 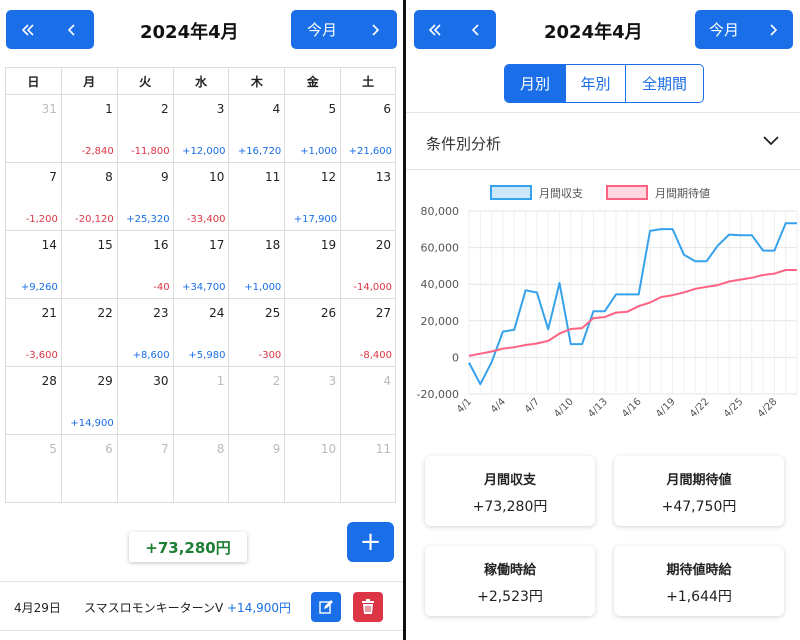 I want to click on record-machine: スマスロモンキーターンV, so click(x=153, y=607).